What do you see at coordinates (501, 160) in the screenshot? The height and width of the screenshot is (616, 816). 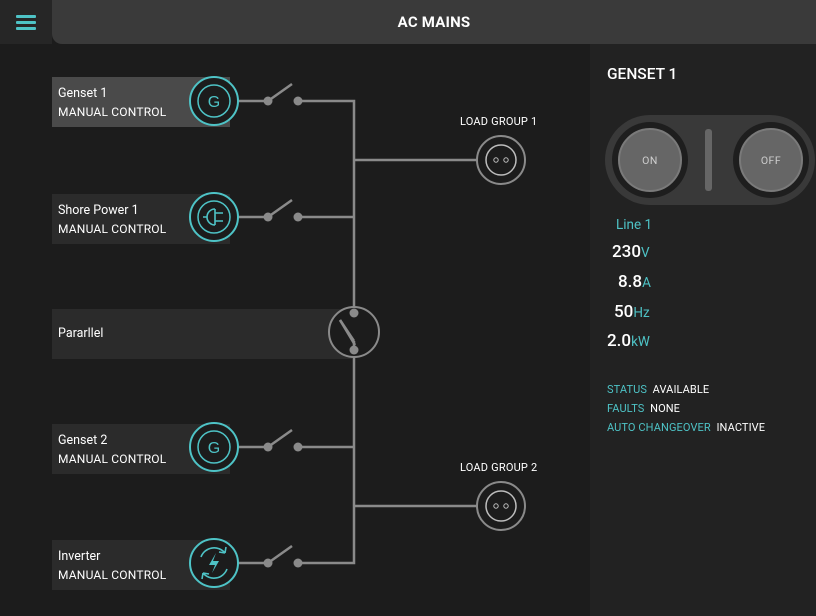 I see `load-group-1-outlet-icon` at bounding box center [501, 160].